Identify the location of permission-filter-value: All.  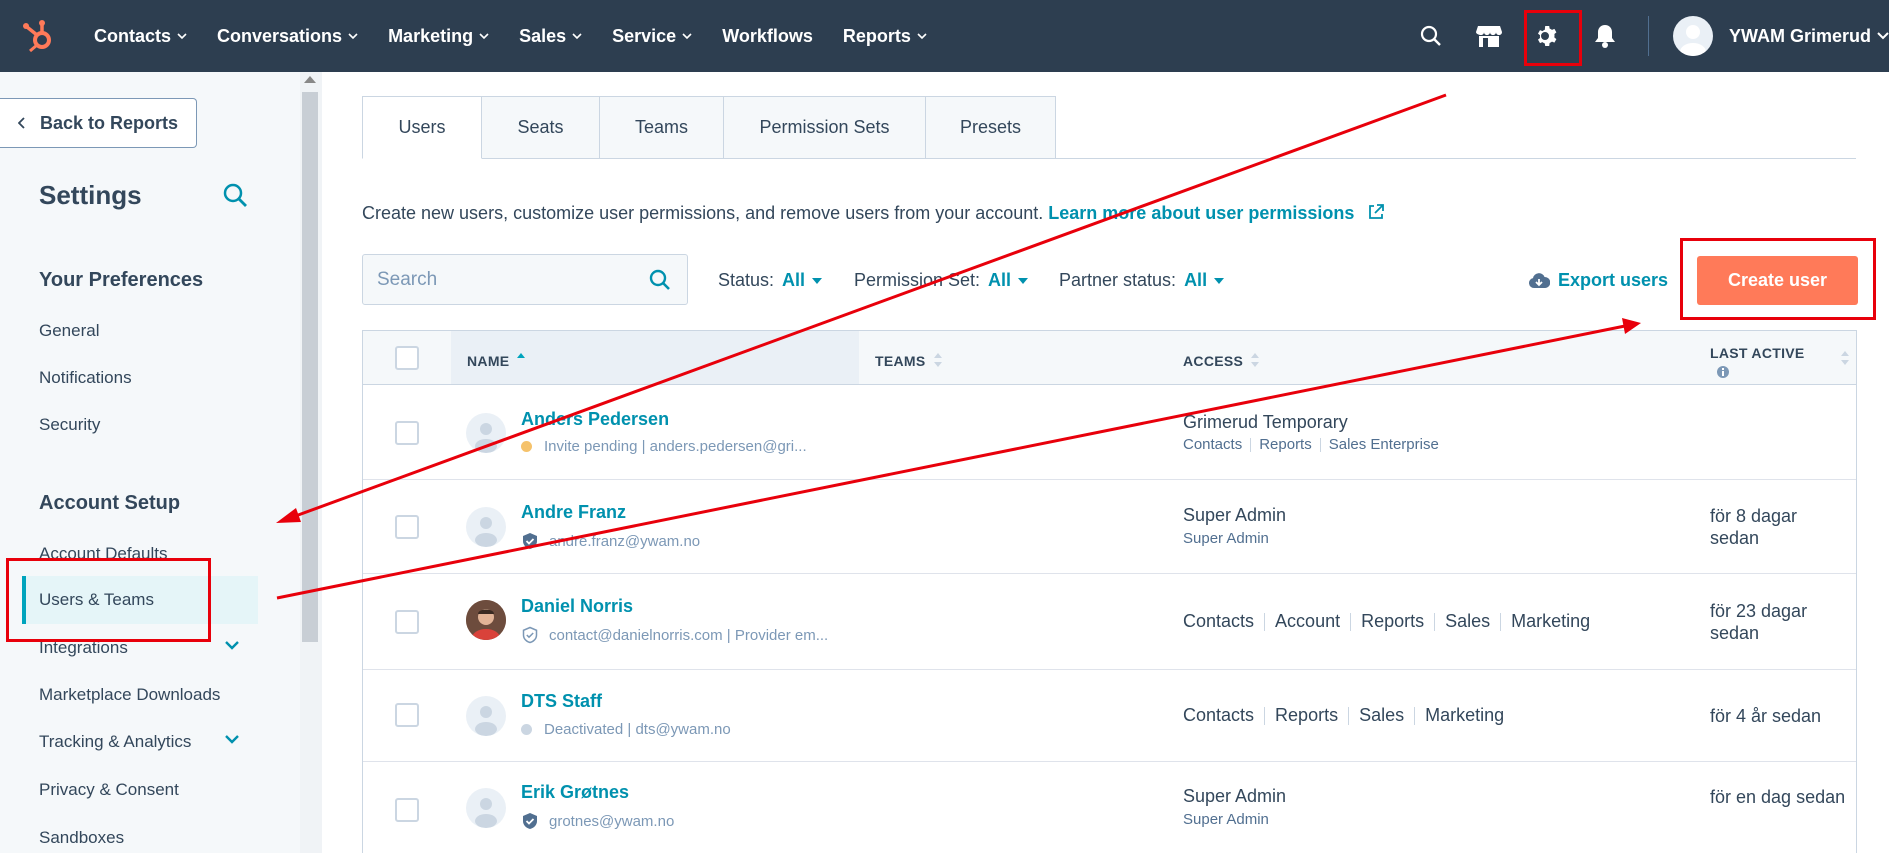
(999, 280).